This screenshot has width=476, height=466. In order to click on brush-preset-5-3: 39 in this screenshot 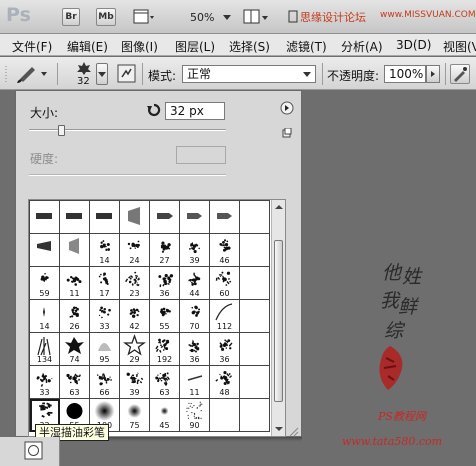, I will do `click(135, 382)`.